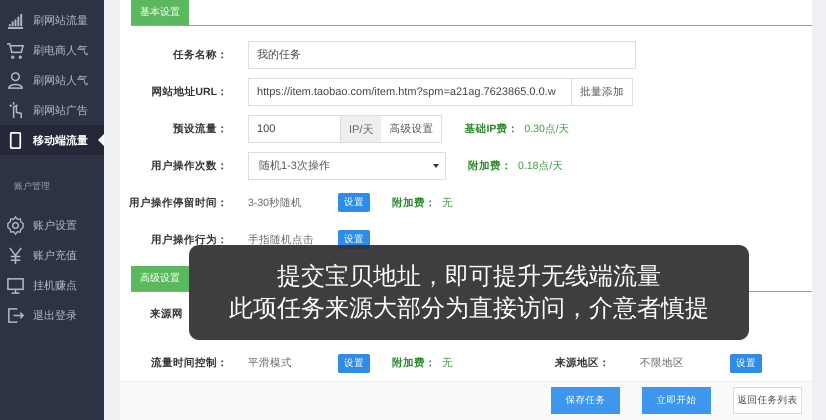 The image size is (826, 420). Describe the element at coordinates (270, 363) in the screenshot. I see `setting-value: 平滑模式` at that location.